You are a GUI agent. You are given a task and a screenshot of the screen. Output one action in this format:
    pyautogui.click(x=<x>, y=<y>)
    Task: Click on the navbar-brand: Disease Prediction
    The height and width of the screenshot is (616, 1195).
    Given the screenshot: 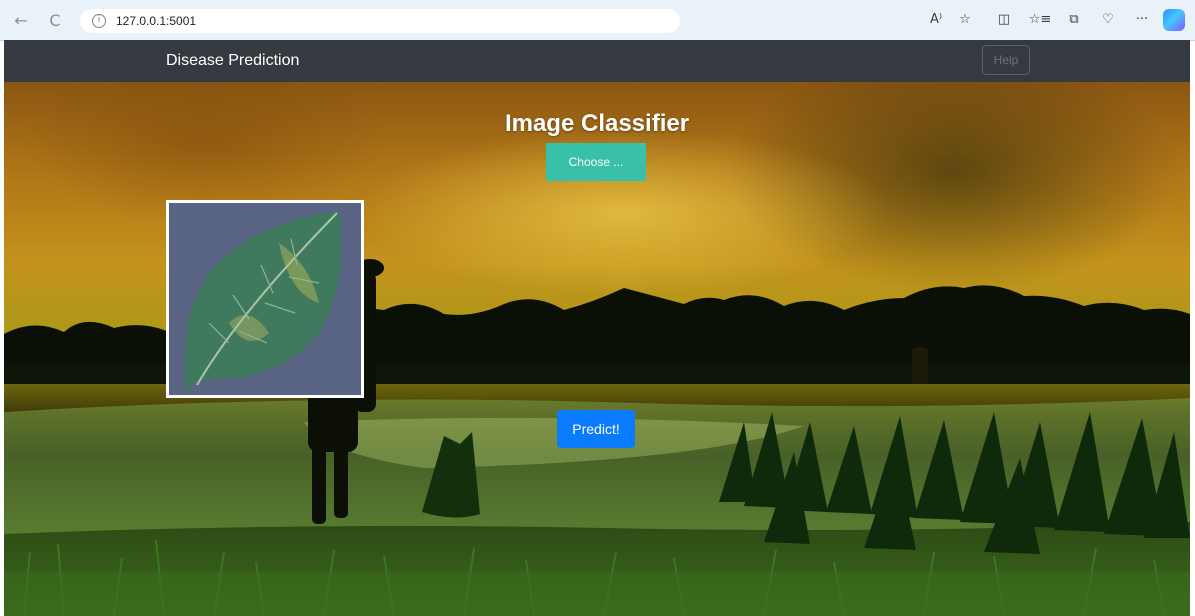 What is the action you would take?
    pyautogui.click(x=232, y=61)
    